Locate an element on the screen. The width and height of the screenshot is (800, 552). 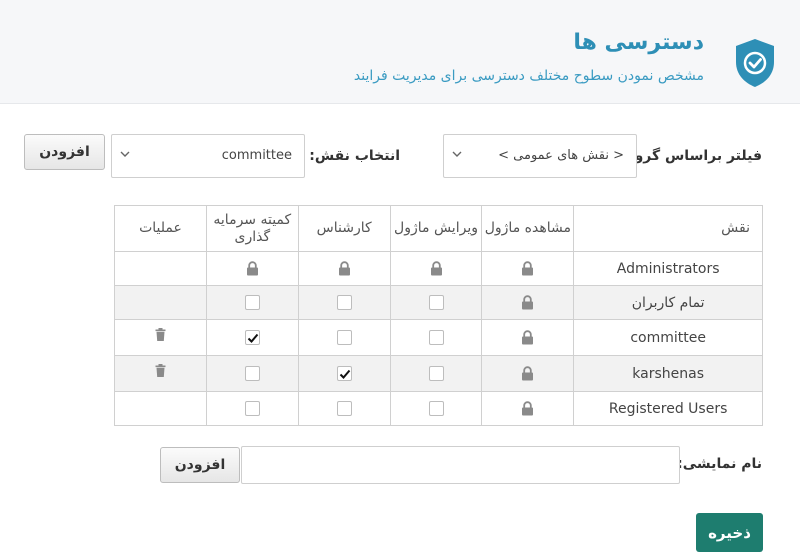
page-title: دسترسی ها is located at coordinates (638, 42).